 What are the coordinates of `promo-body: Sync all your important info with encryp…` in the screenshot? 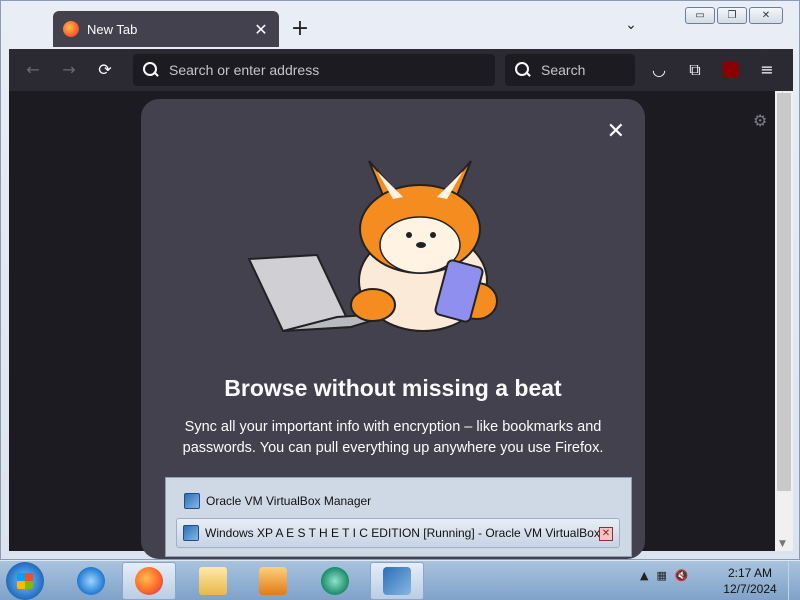 It's located at (393, 437).